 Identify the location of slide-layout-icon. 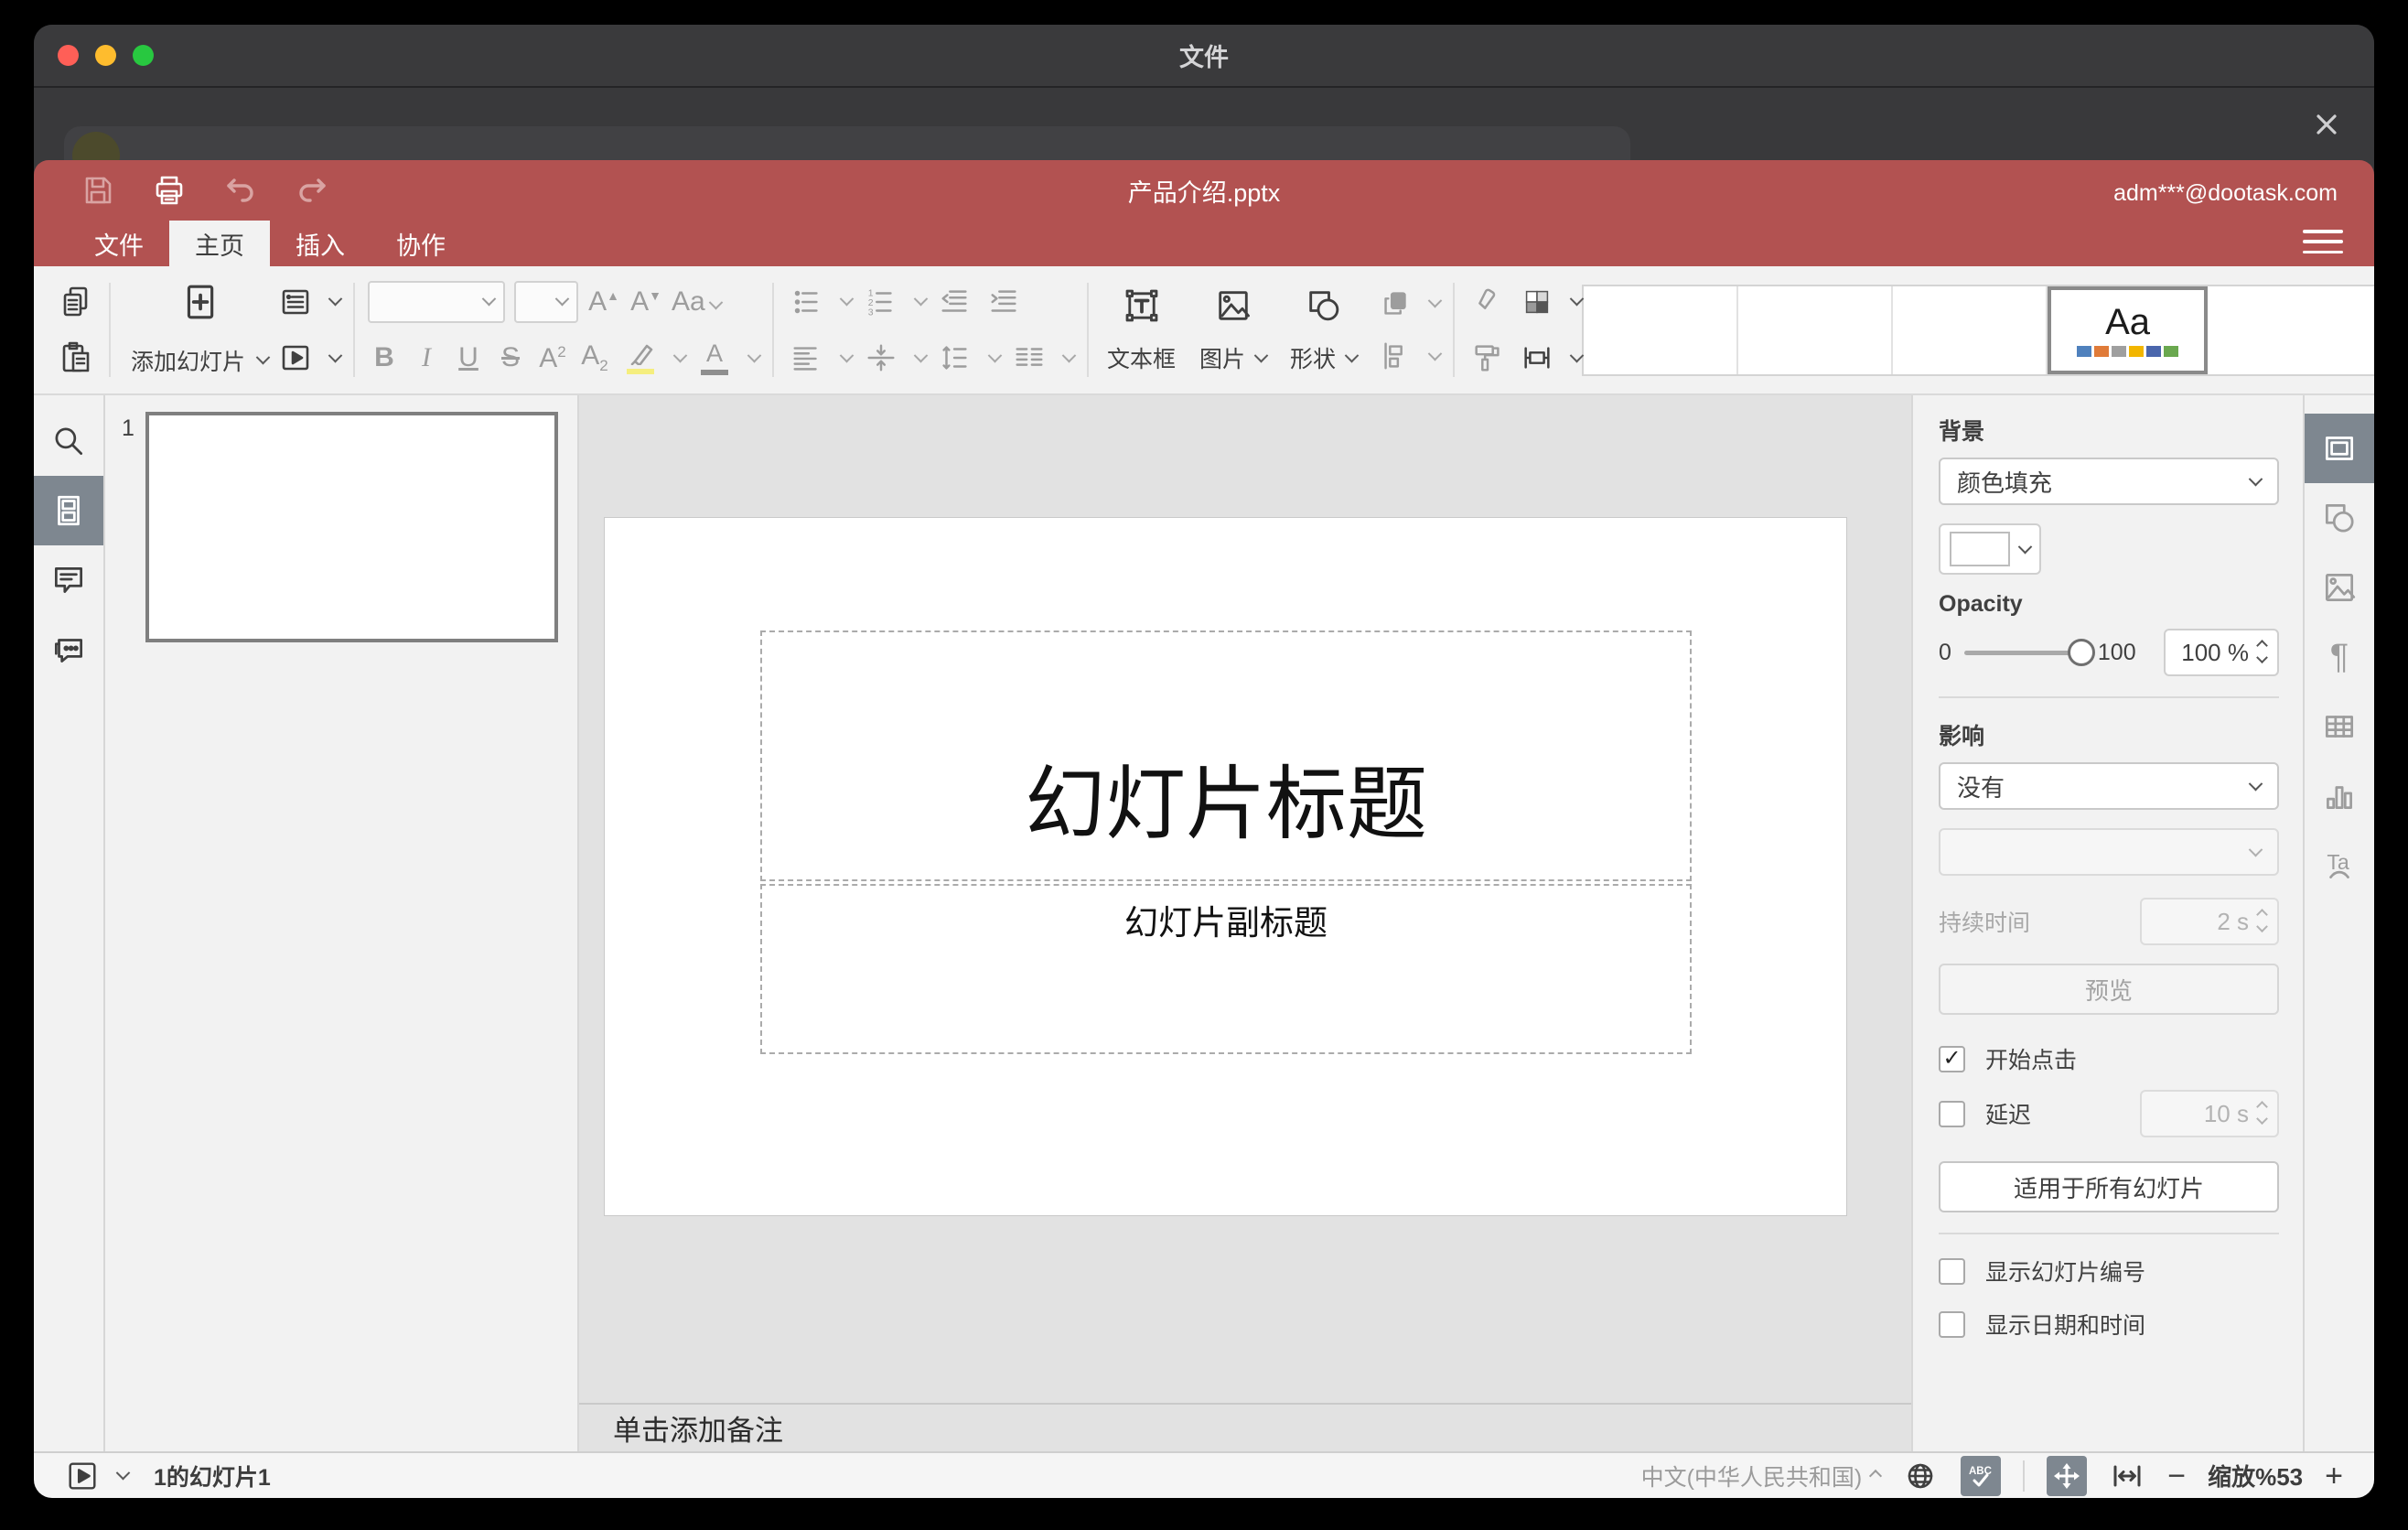
(295, 302).